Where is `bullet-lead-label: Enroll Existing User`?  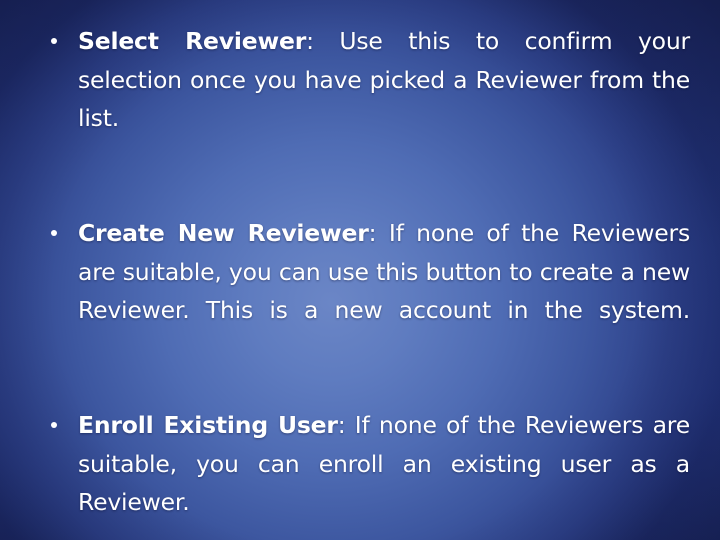 bullet-lead-label: Enroll Existing User is located at coordinates (208, 425).